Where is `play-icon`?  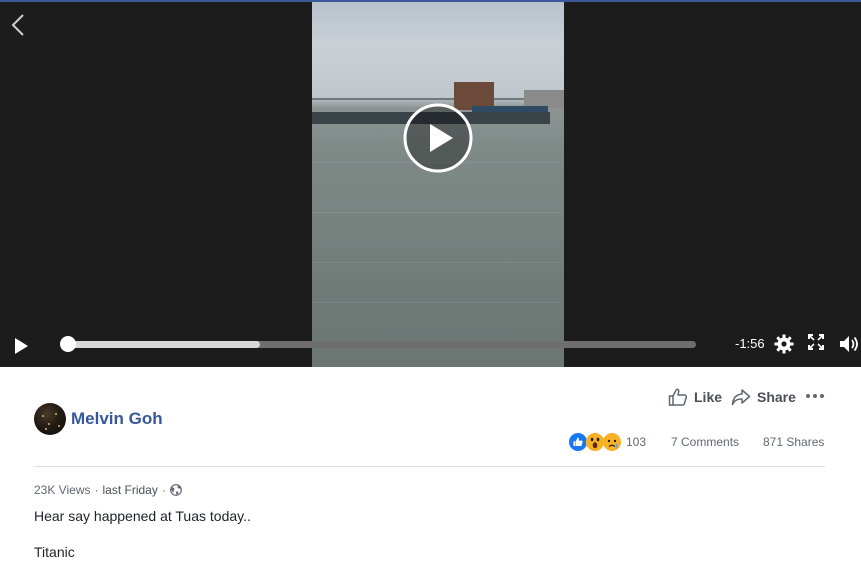
play-icon is located at coordinates (21, 346).